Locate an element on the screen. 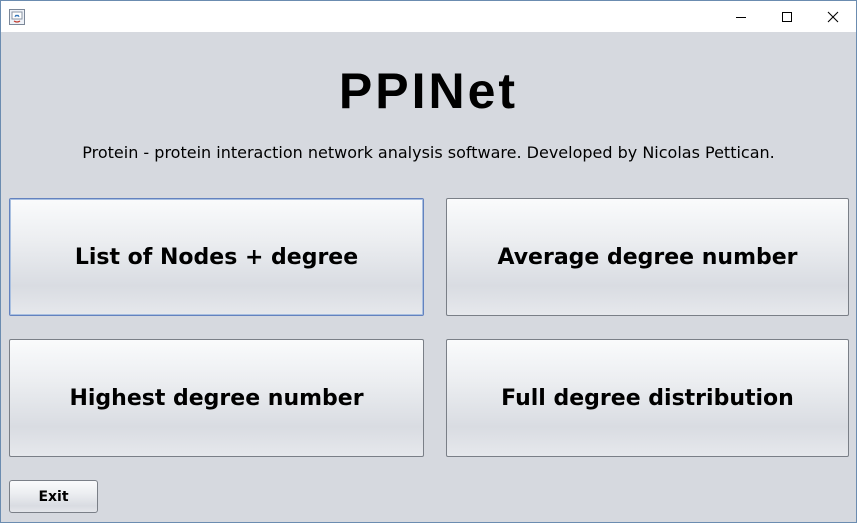  minimize-button is located at coordinates (741, 16).